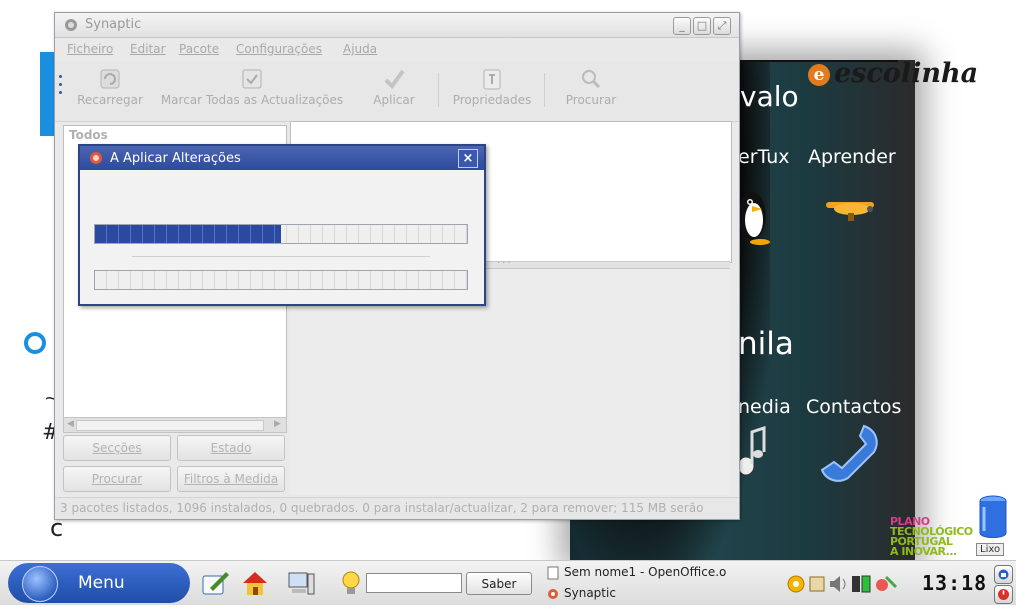  I want to click on section-list-scrollbar: ◀ ▶, so click(175, 425).